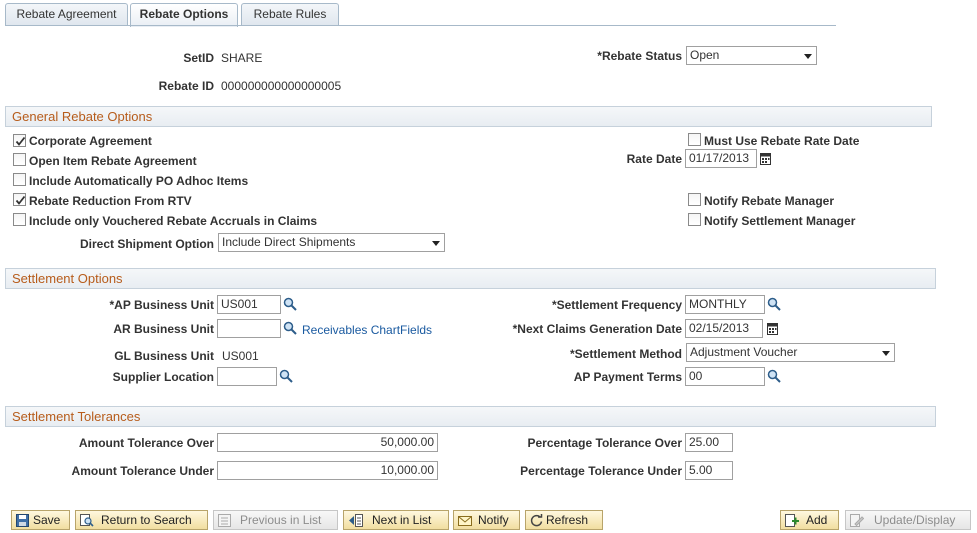 This screenshot has width=977, height=533. Describe the element at coordinates (367, 330) in the screenshot. I see `receivables-chartfields-link: Receivables ChartFields` at that location.